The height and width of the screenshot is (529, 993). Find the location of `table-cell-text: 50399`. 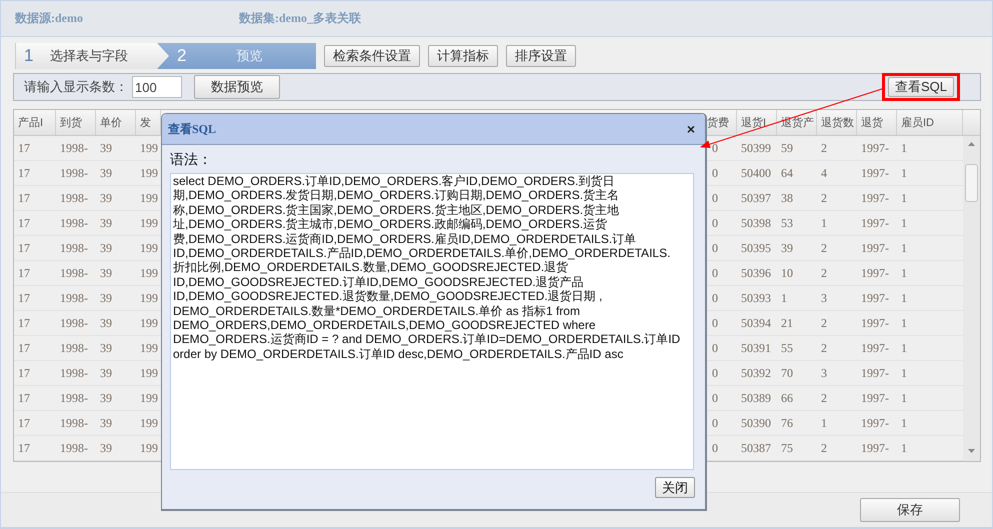

table-cell-text: 50399 is located at coordinates (756, 148).